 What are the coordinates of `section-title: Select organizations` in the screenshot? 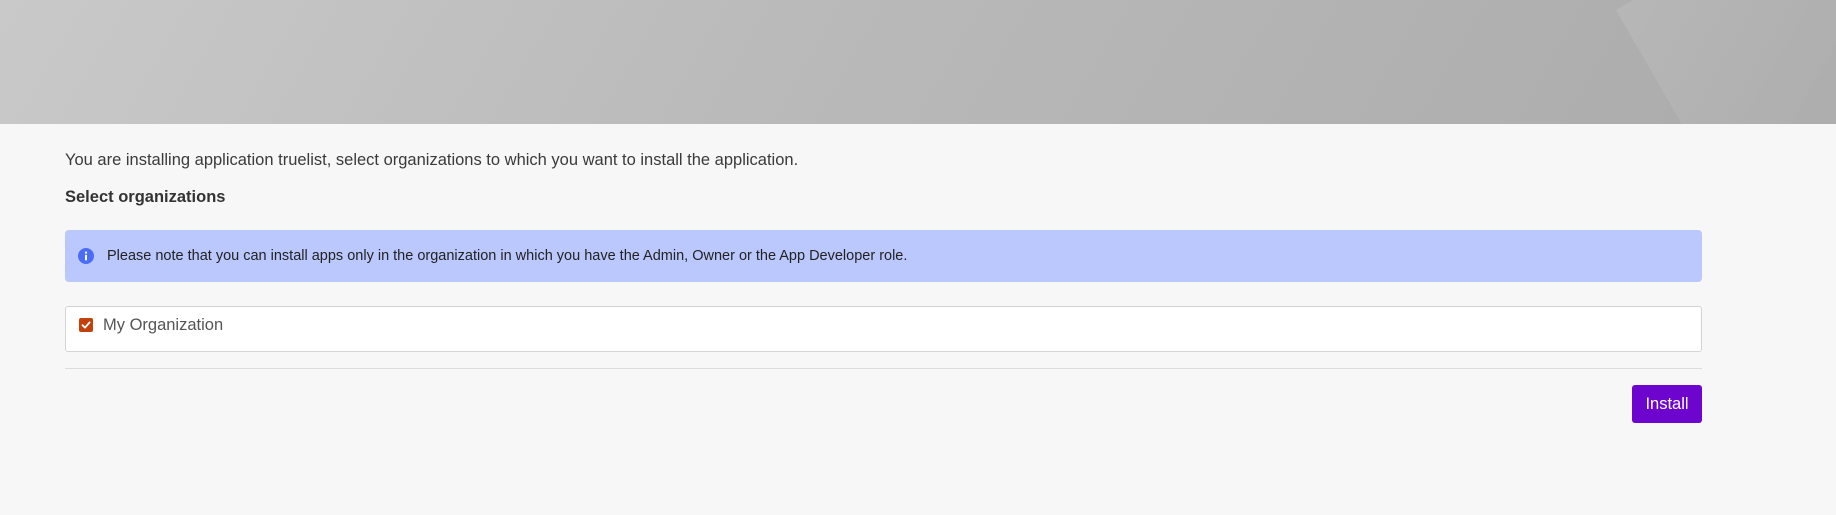 It's located at (145, 197).